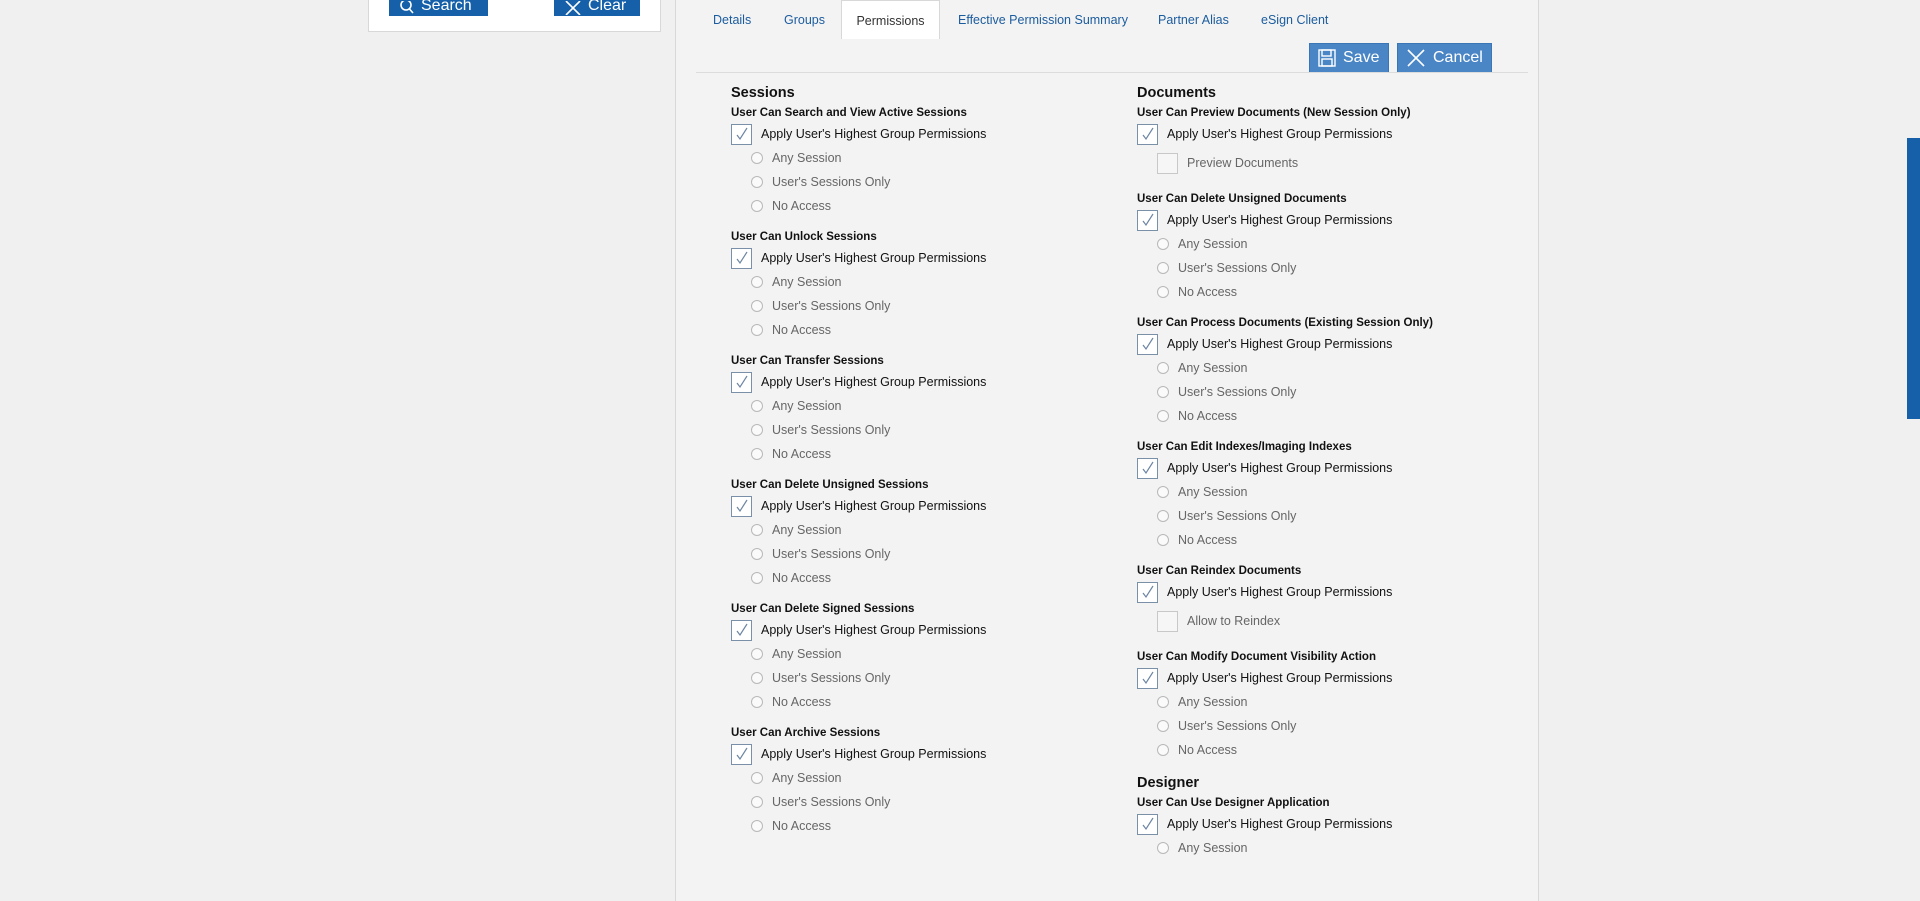 The image size is (1920, 901). I want to click on tab-details: Details, so click(732, 19).